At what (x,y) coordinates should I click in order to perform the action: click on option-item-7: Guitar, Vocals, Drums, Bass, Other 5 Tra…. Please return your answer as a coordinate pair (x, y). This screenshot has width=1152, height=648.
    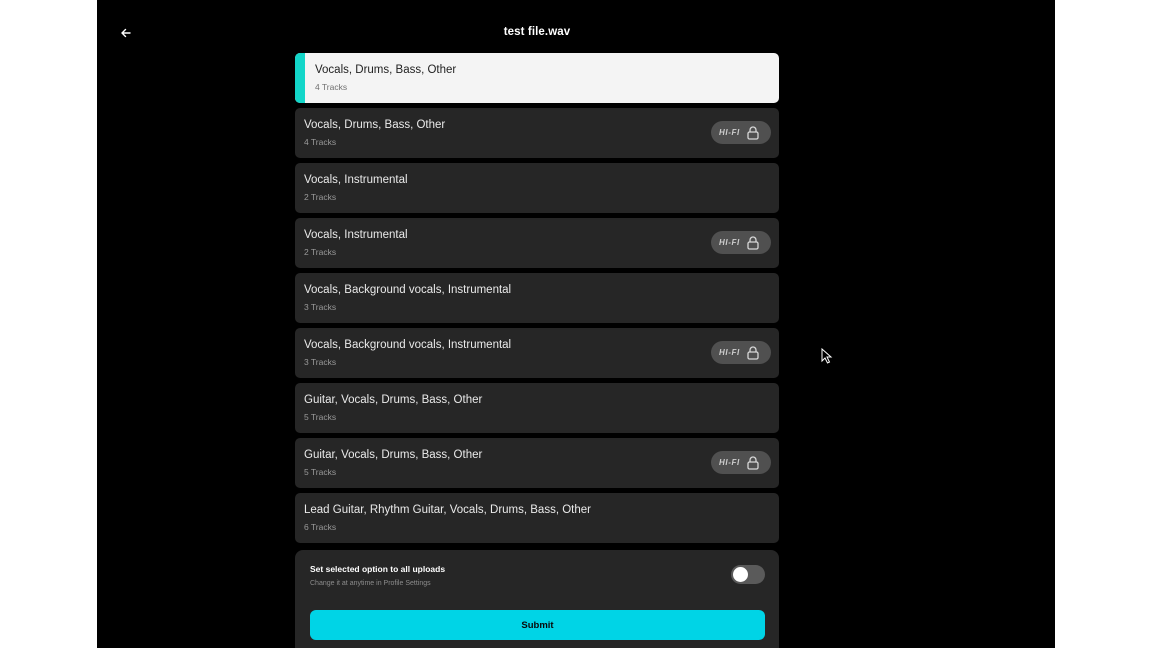
    Looking at the image, I should click on (537, 463).